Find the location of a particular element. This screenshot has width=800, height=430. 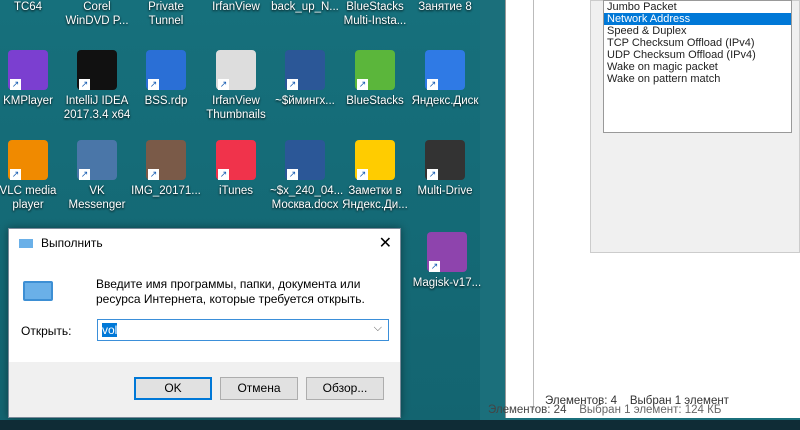

desktop-icon: ↗ IrfanView Thumbnails is located at coordinates (236, 86).